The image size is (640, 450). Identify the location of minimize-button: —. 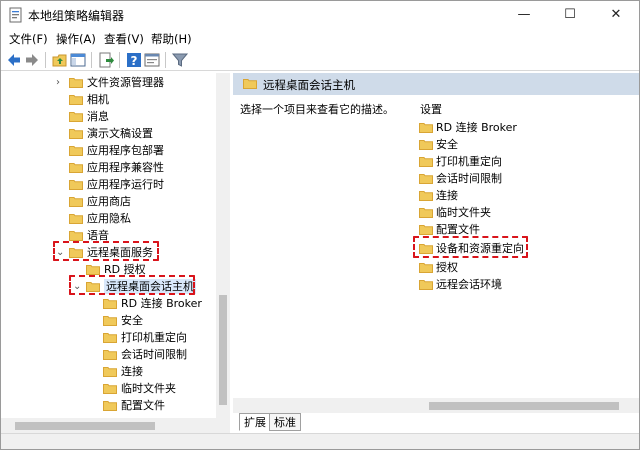
(524, 15).